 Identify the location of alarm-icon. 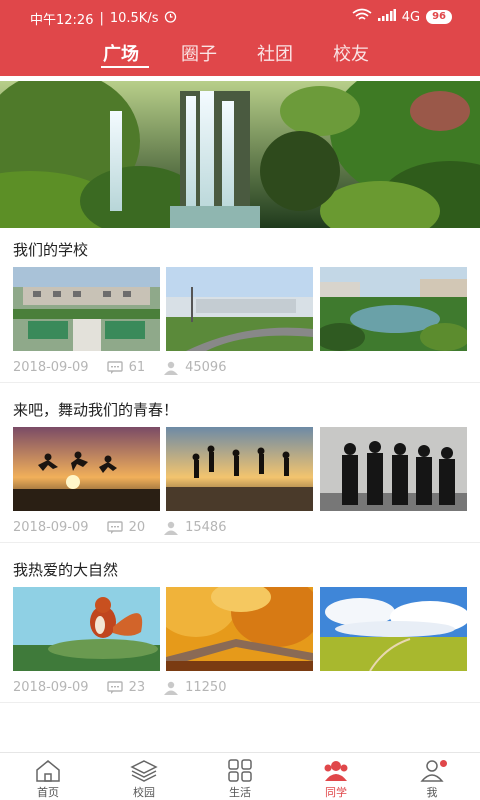
(170, 18).